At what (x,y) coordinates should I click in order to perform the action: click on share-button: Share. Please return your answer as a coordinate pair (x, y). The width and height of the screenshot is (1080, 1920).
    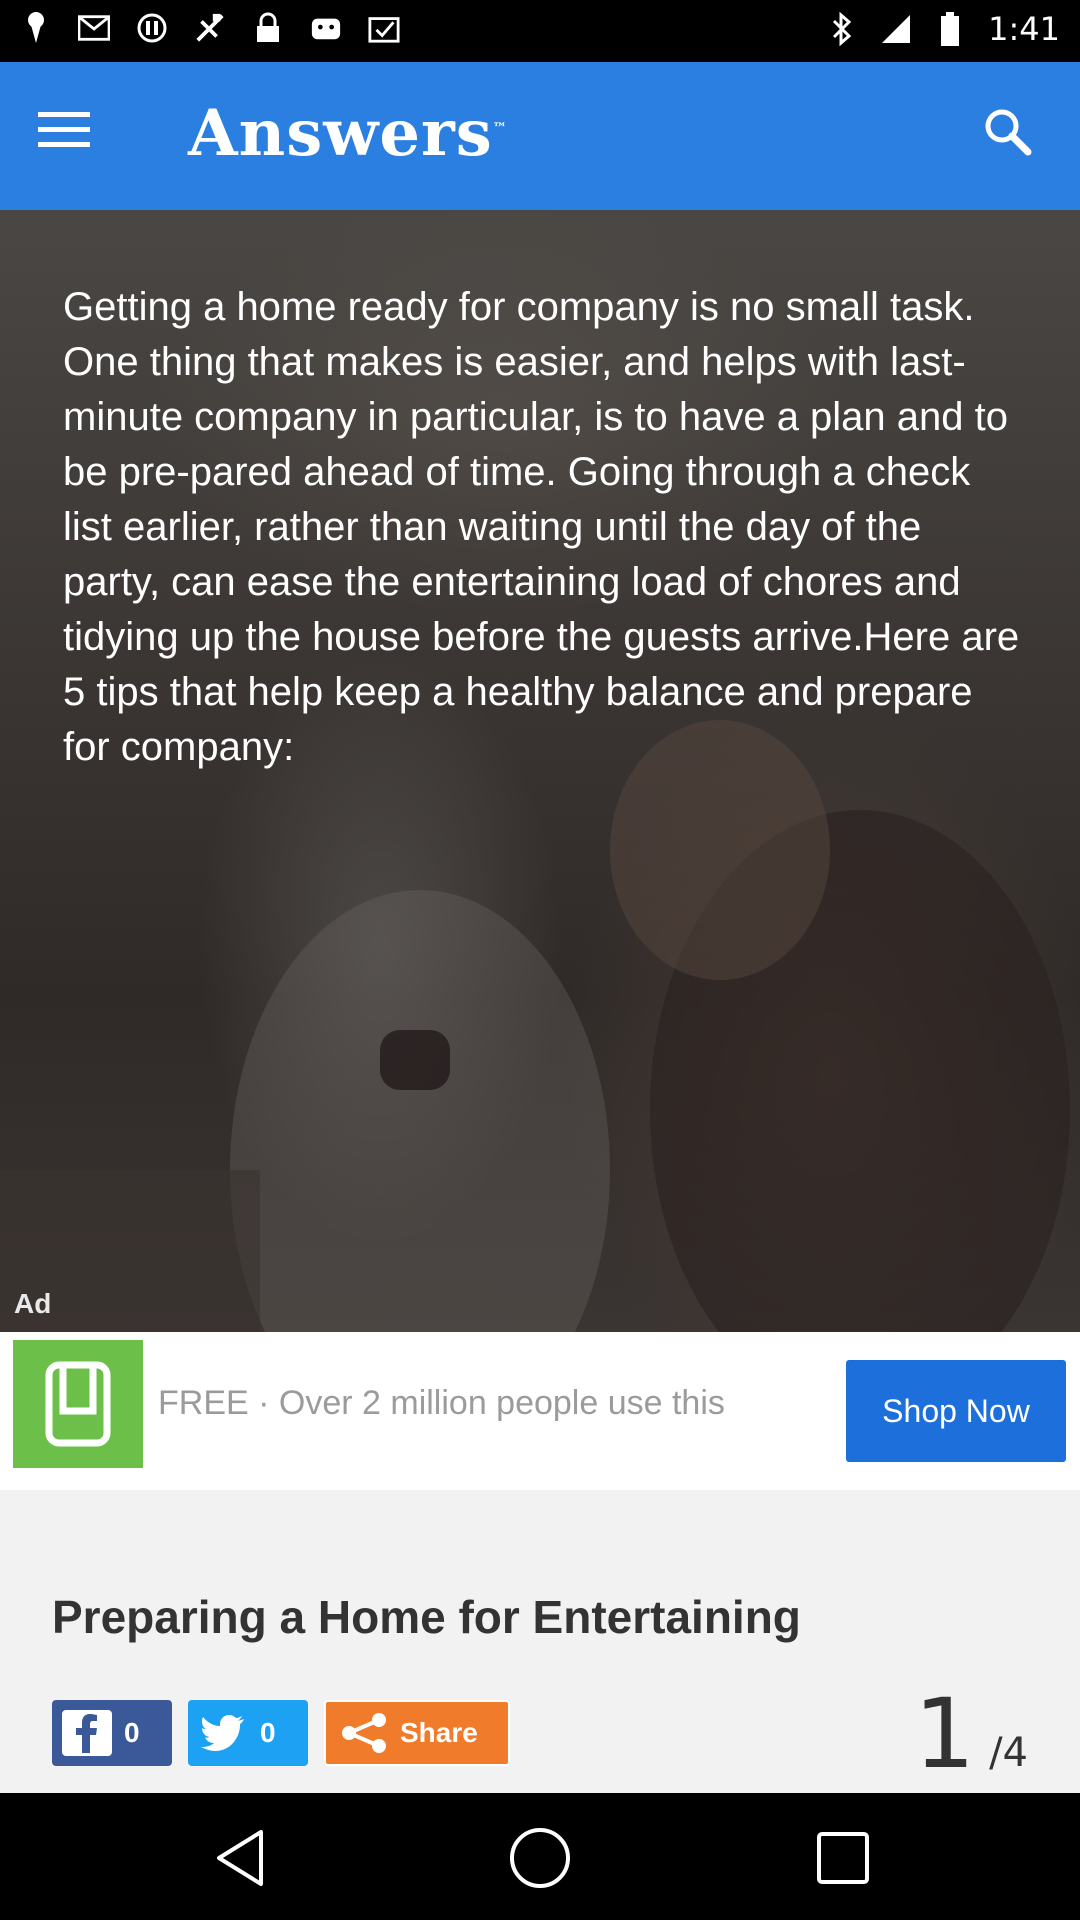
    Looking at the image, I should click on (417, 1733).